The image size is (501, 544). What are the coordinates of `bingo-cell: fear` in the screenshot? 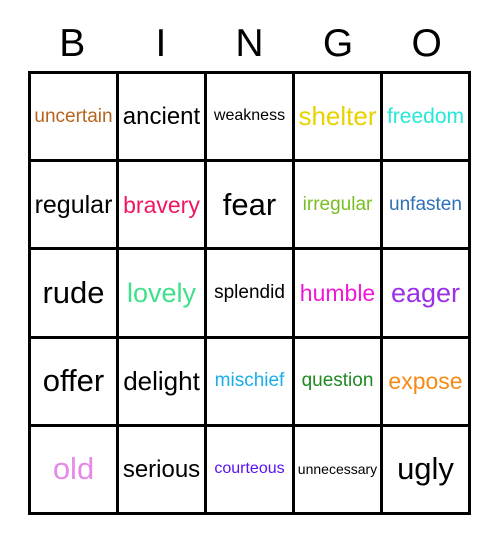 It's located at (251, 206).